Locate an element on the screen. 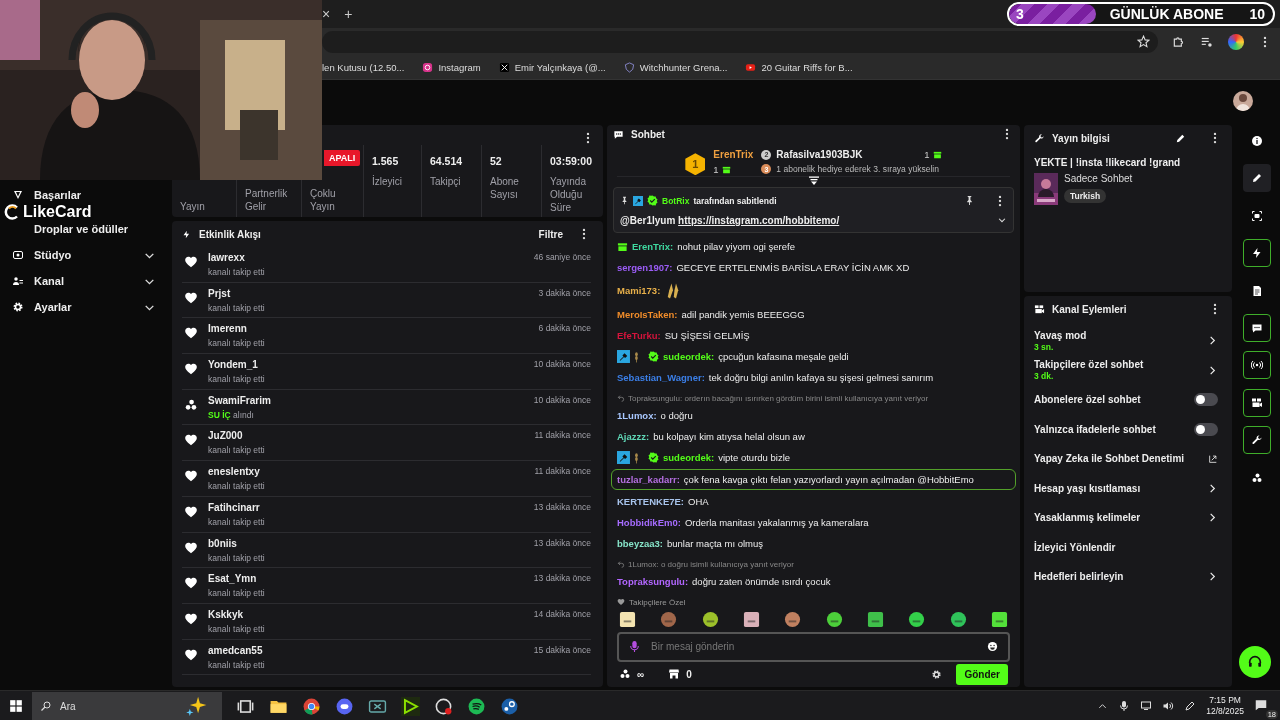  emoji-icon is located at coordinates (992, 647).